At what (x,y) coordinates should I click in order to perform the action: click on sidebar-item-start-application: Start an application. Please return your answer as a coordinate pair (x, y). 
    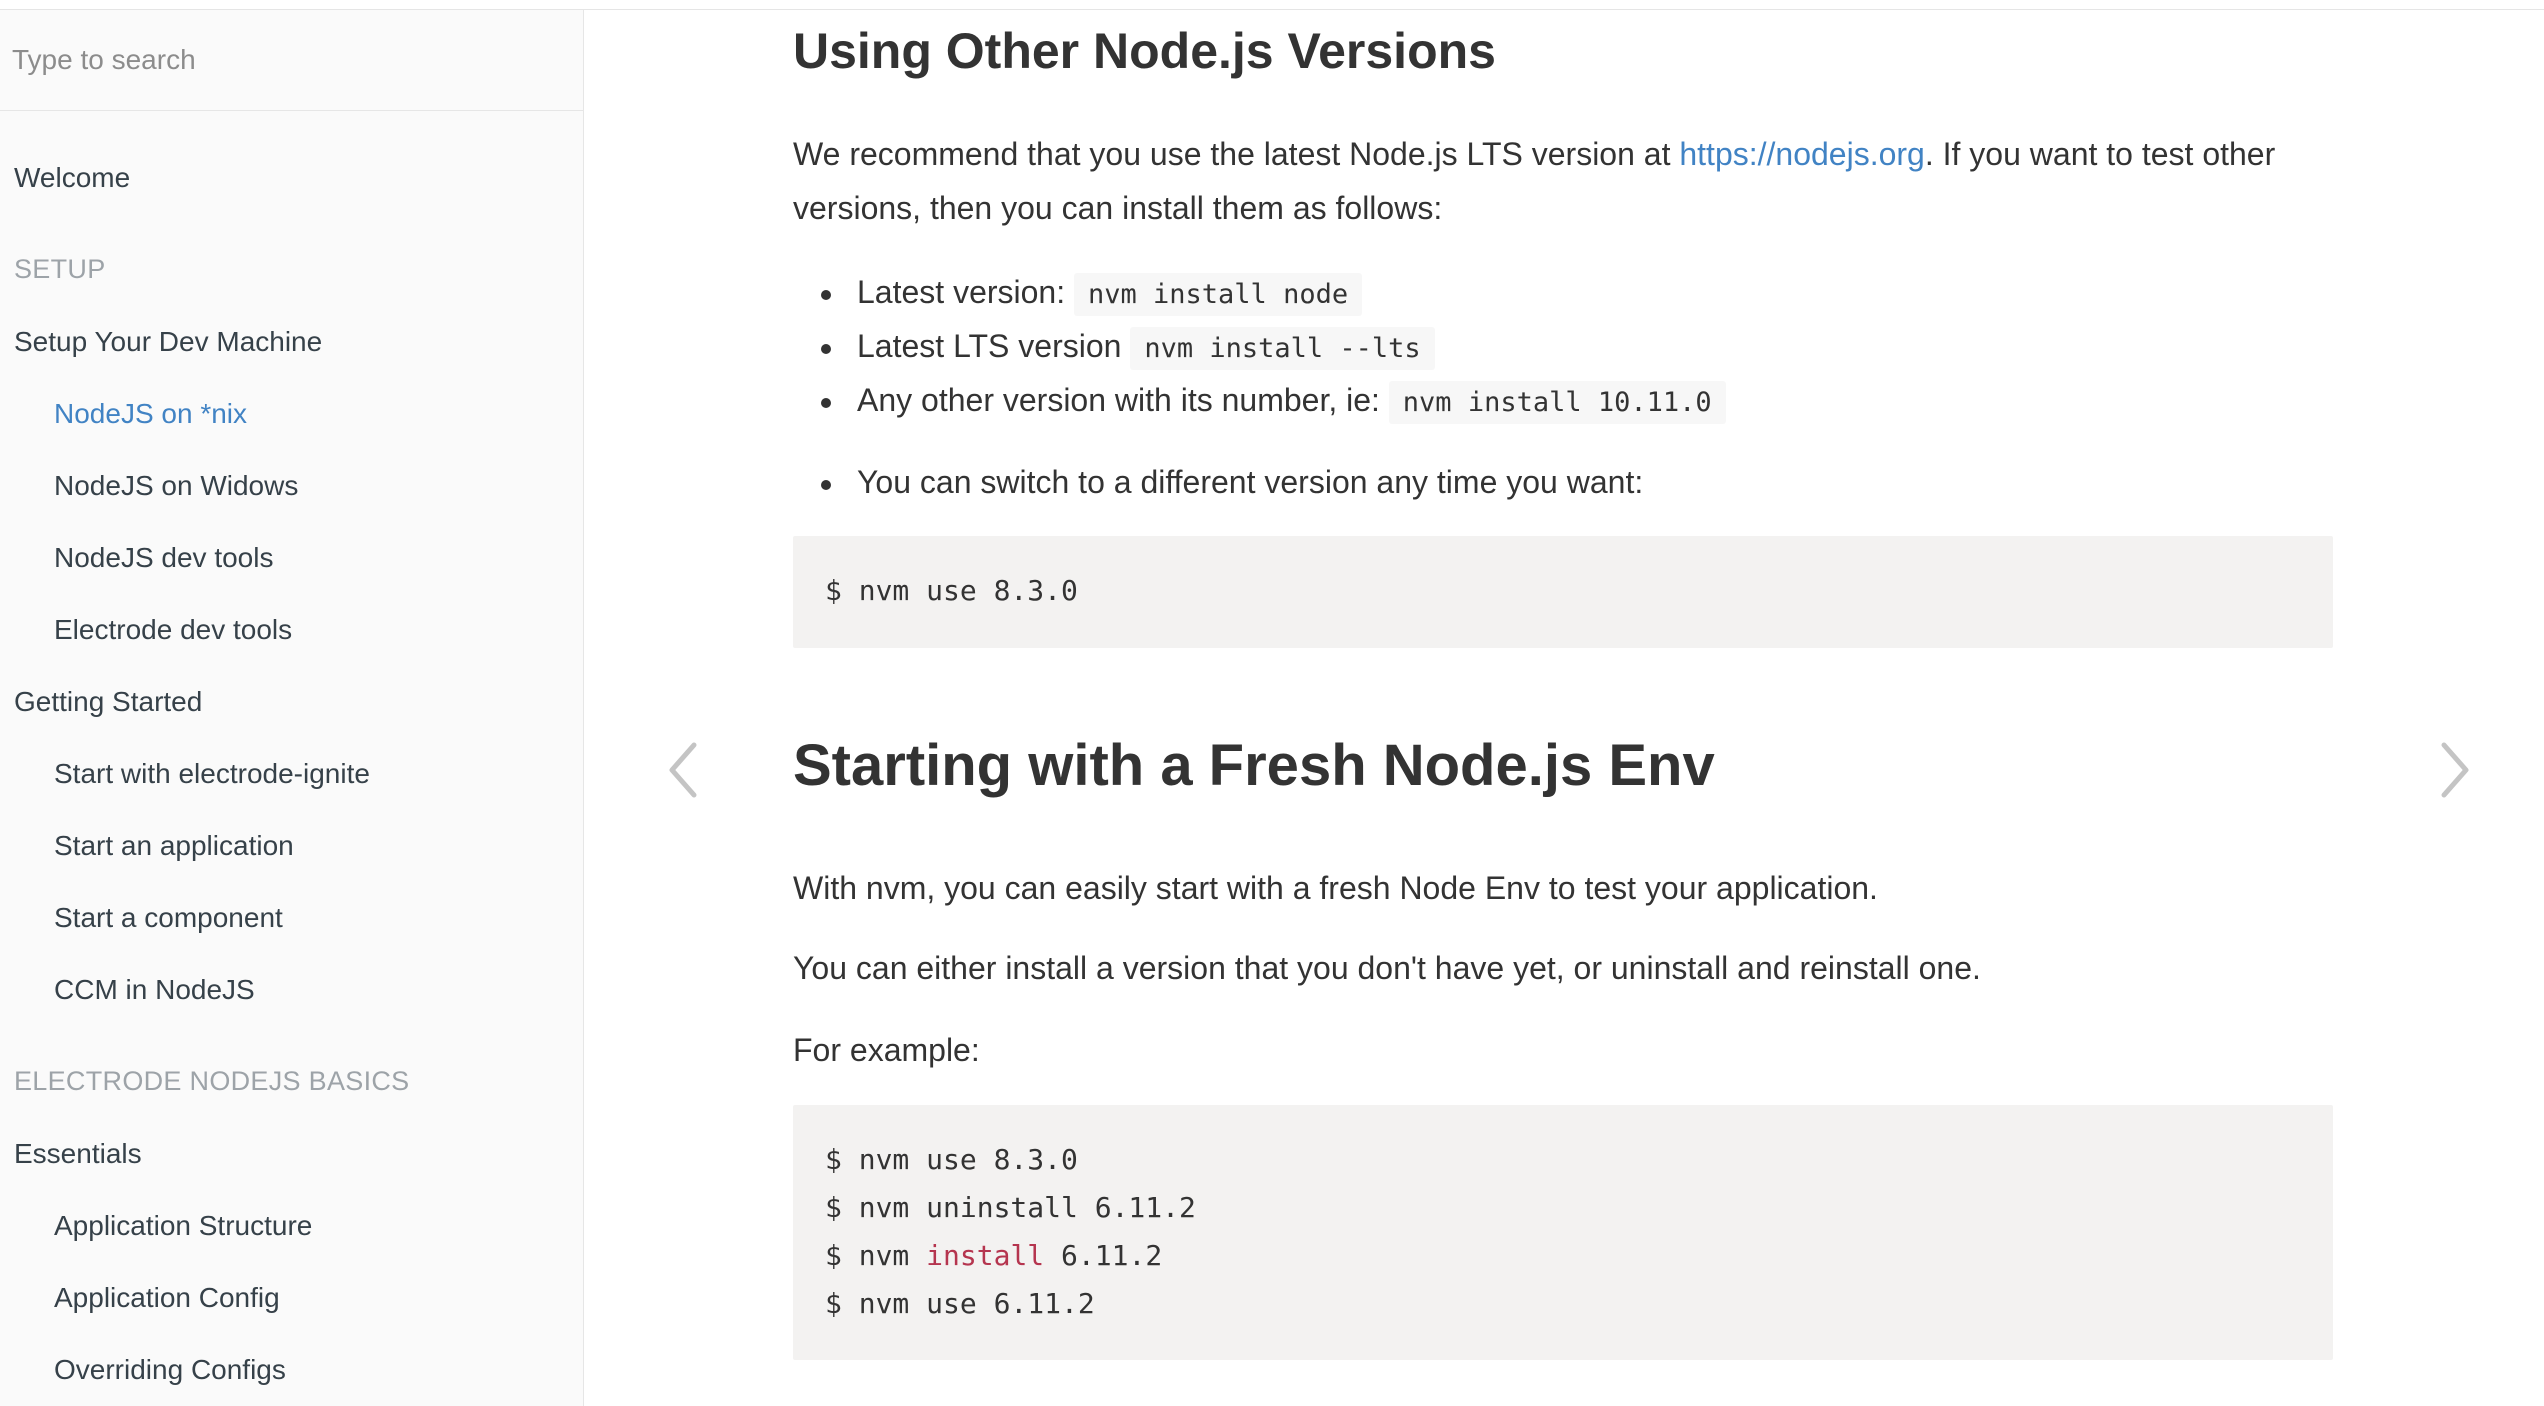
    Looking at the image, I should click on (174, 846).